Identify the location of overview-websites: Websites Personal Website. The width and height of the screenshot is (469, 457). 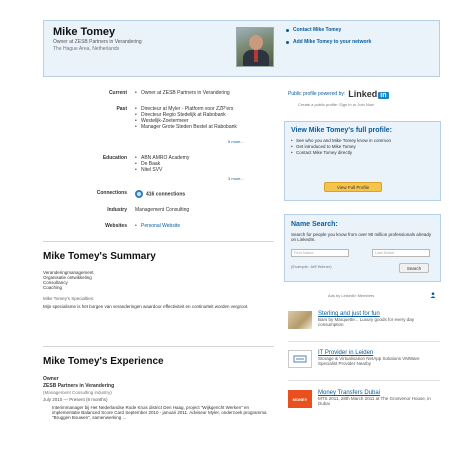
(111, 226).